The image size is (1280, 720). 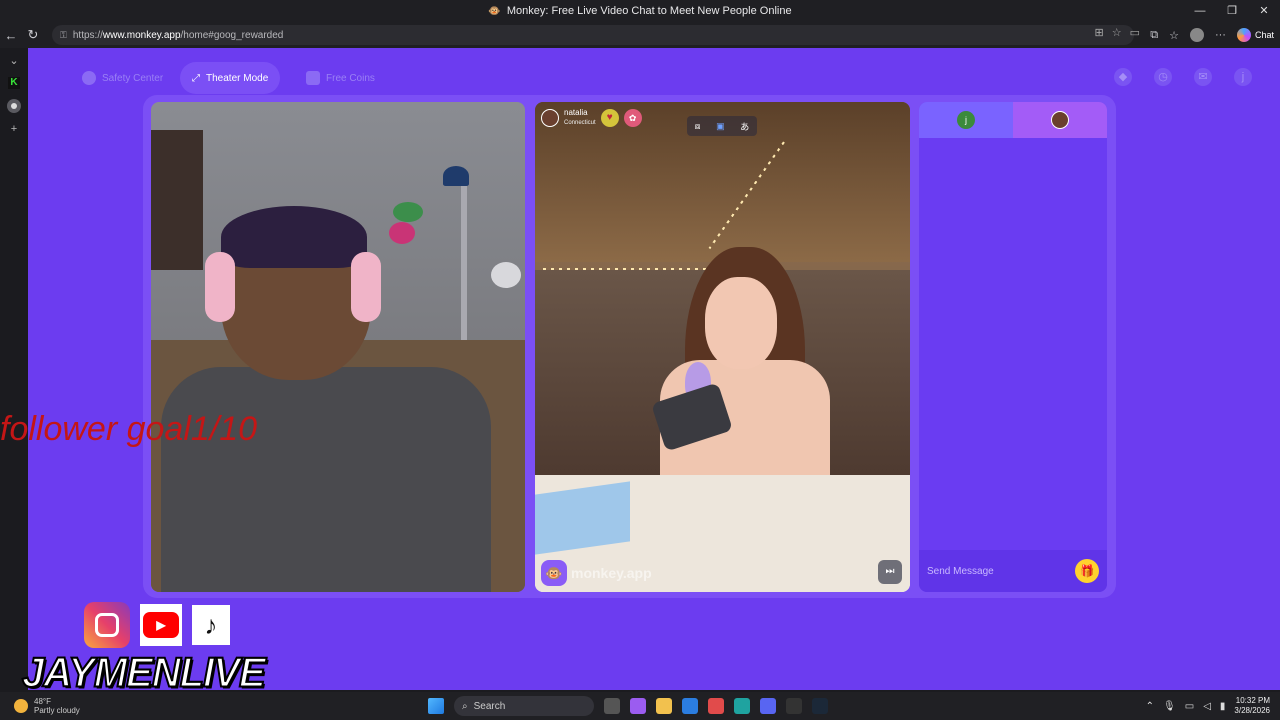 I want to click on safety-center-button: Safety Center, so click(x=122, y=78).